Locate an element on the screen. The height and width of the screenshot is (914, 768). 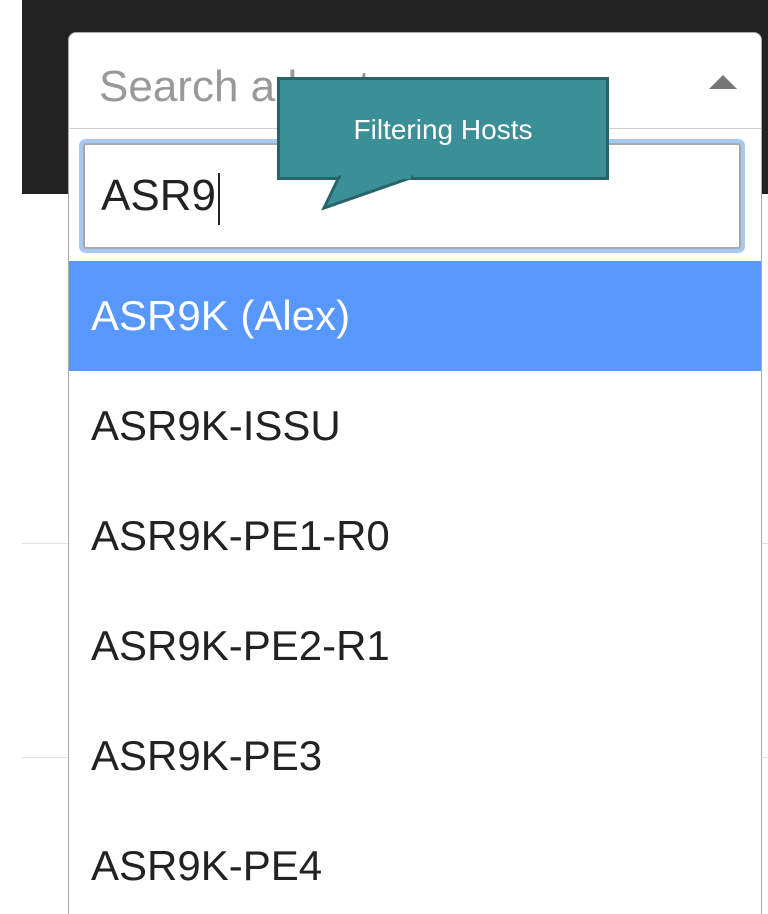
filtering-hosts-tooltip: Filtering Hosts is located at coordinates (443, 128).